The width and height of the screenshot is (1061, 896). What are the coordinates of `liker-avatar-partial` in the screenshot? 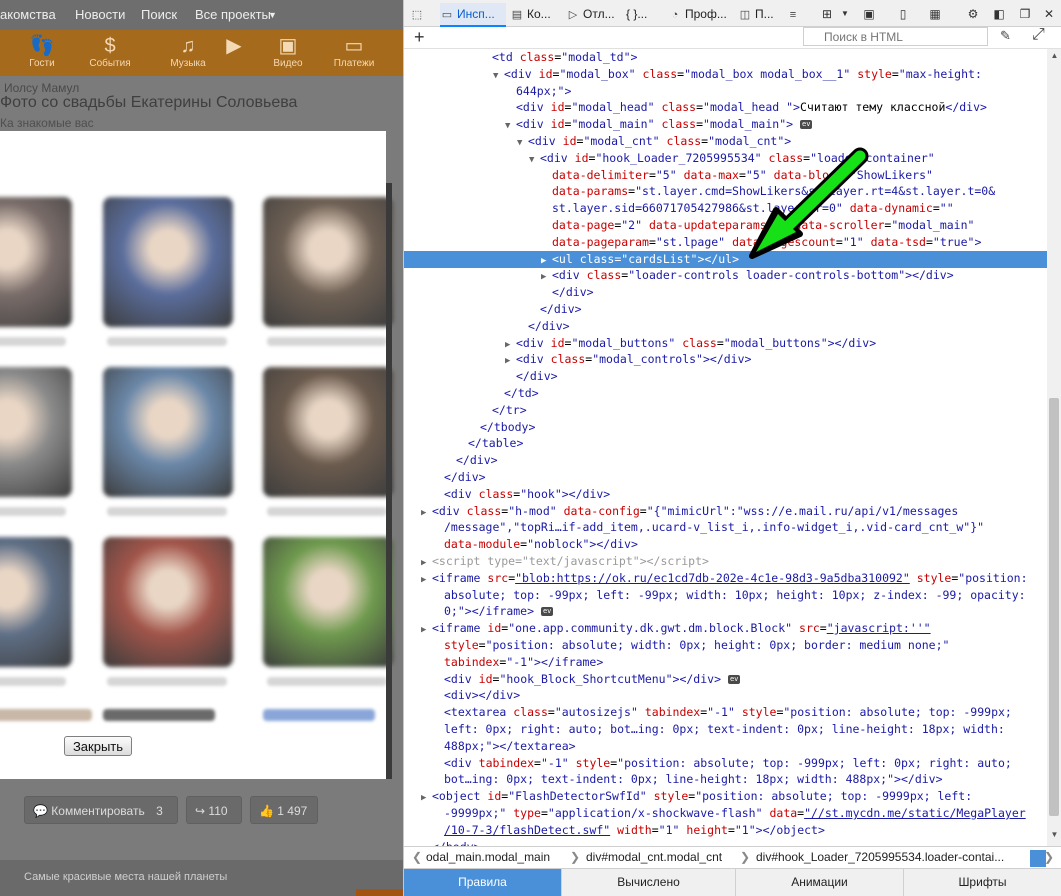 It's located at (46, 715).